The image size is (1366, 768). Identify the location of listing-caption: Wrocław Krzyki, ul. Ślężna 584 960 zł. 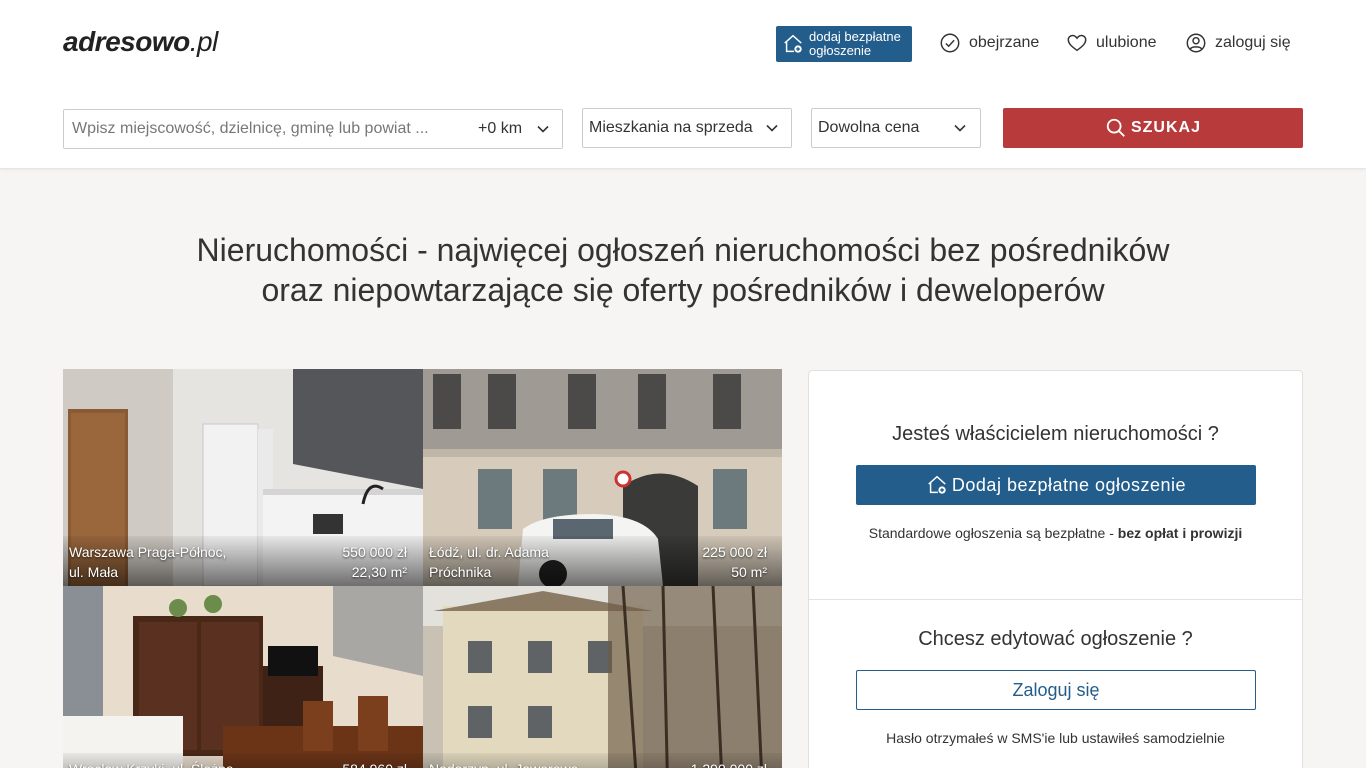
(243, 760).